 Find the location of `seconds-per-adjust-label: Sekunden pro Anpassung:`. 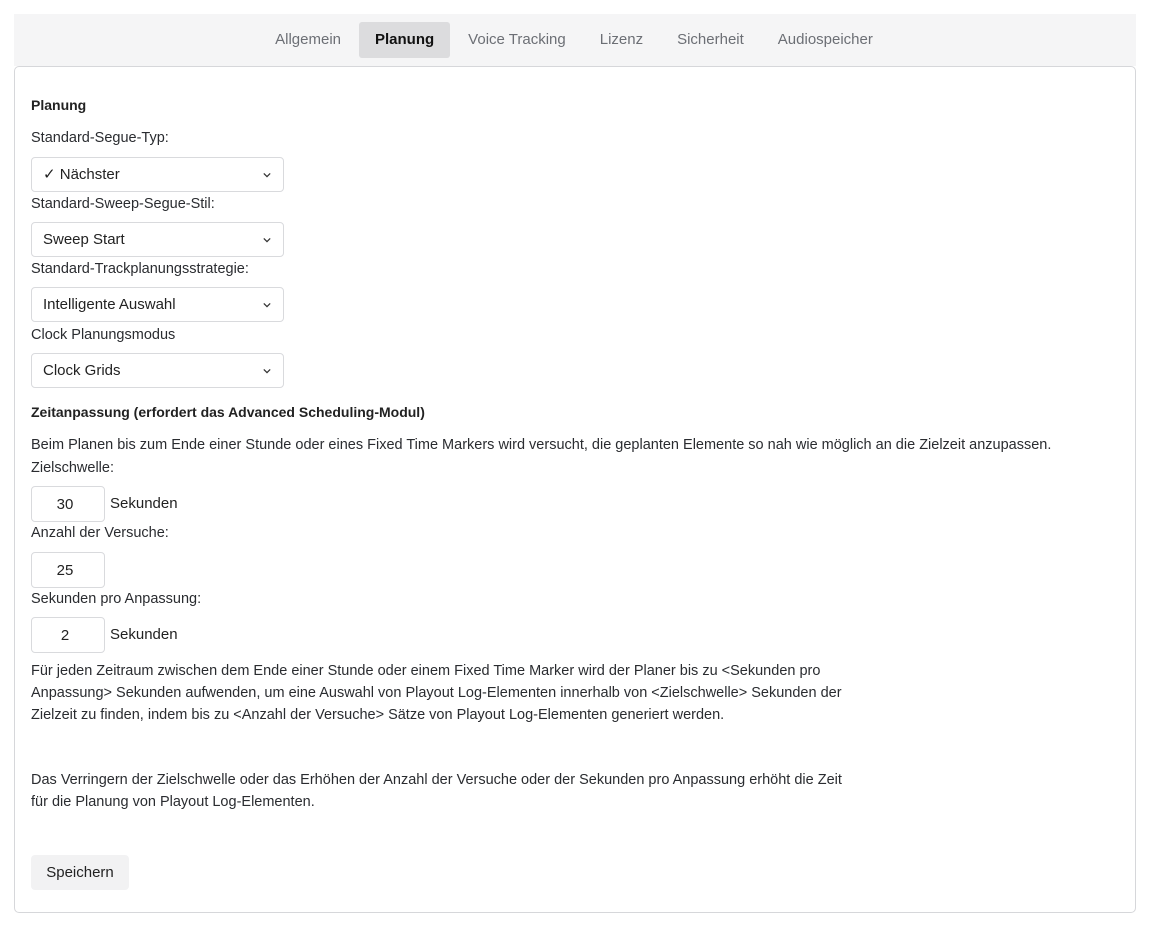

seconds-per-adjust-label: Sekunden pro Anpassung: is located at coordinates (116, 599).